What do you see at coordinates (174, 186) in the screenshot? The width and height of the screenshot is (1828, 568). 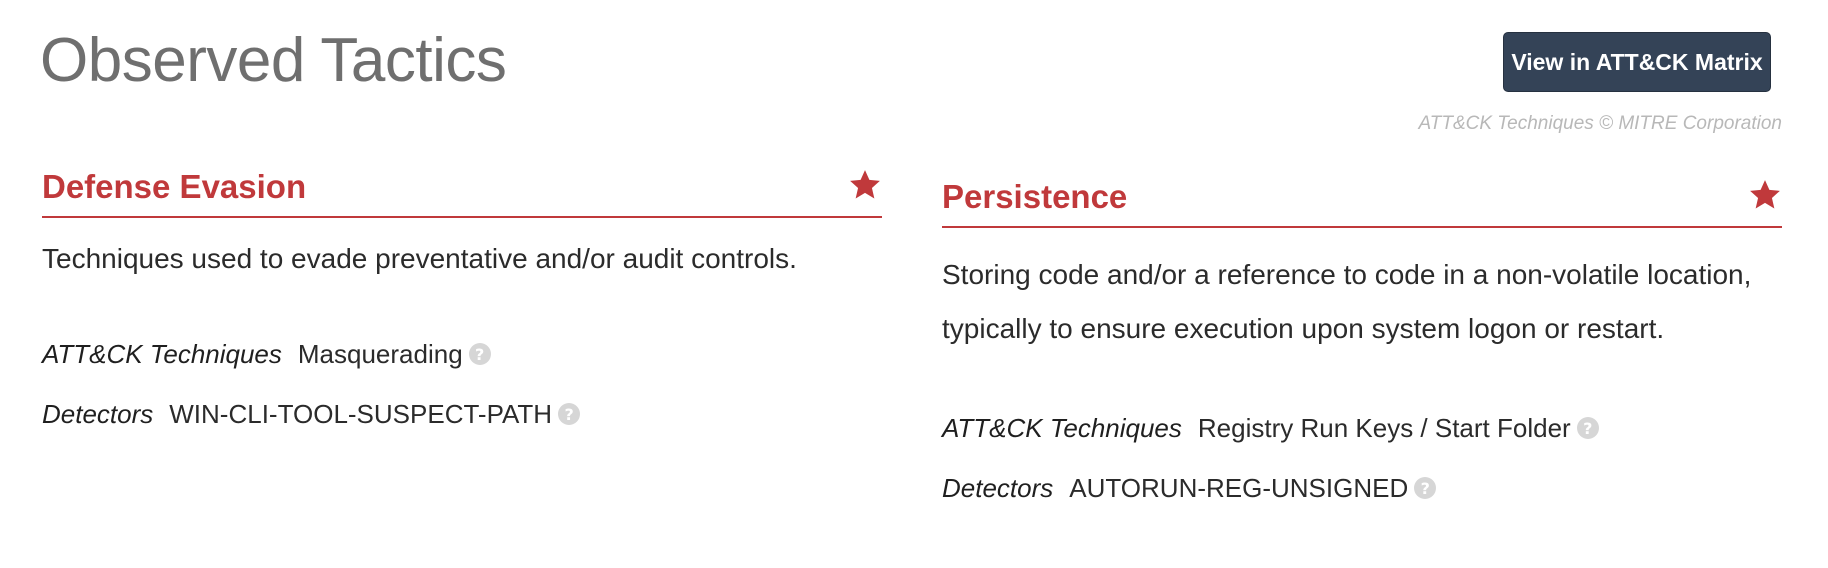 I see `tactic-title: Defense Evasion` at bounding box center [174, 186].